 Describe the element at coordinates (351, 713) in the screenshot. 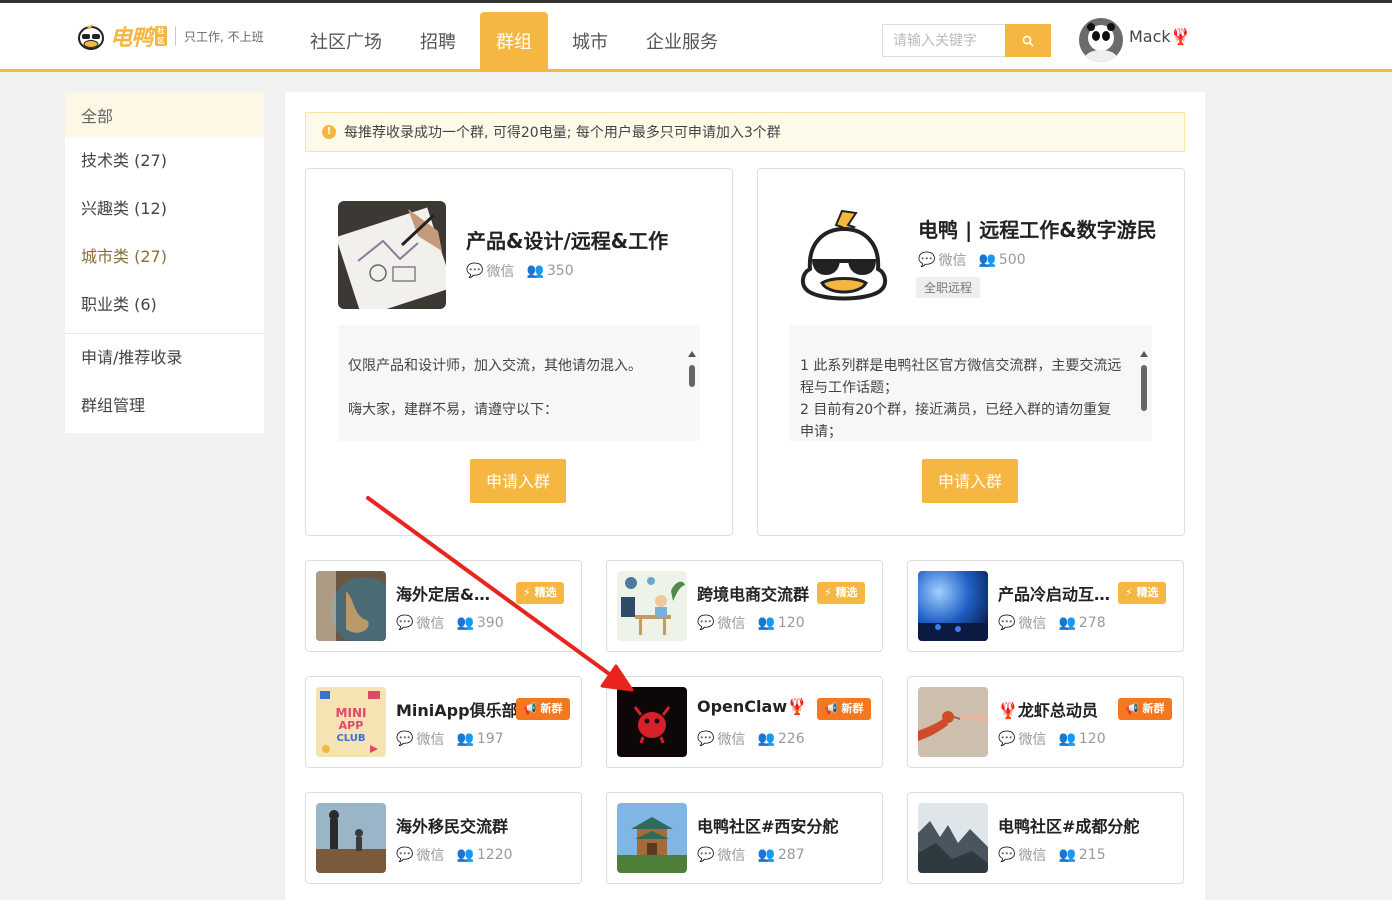

I see `svg-text: MINI` at that location.